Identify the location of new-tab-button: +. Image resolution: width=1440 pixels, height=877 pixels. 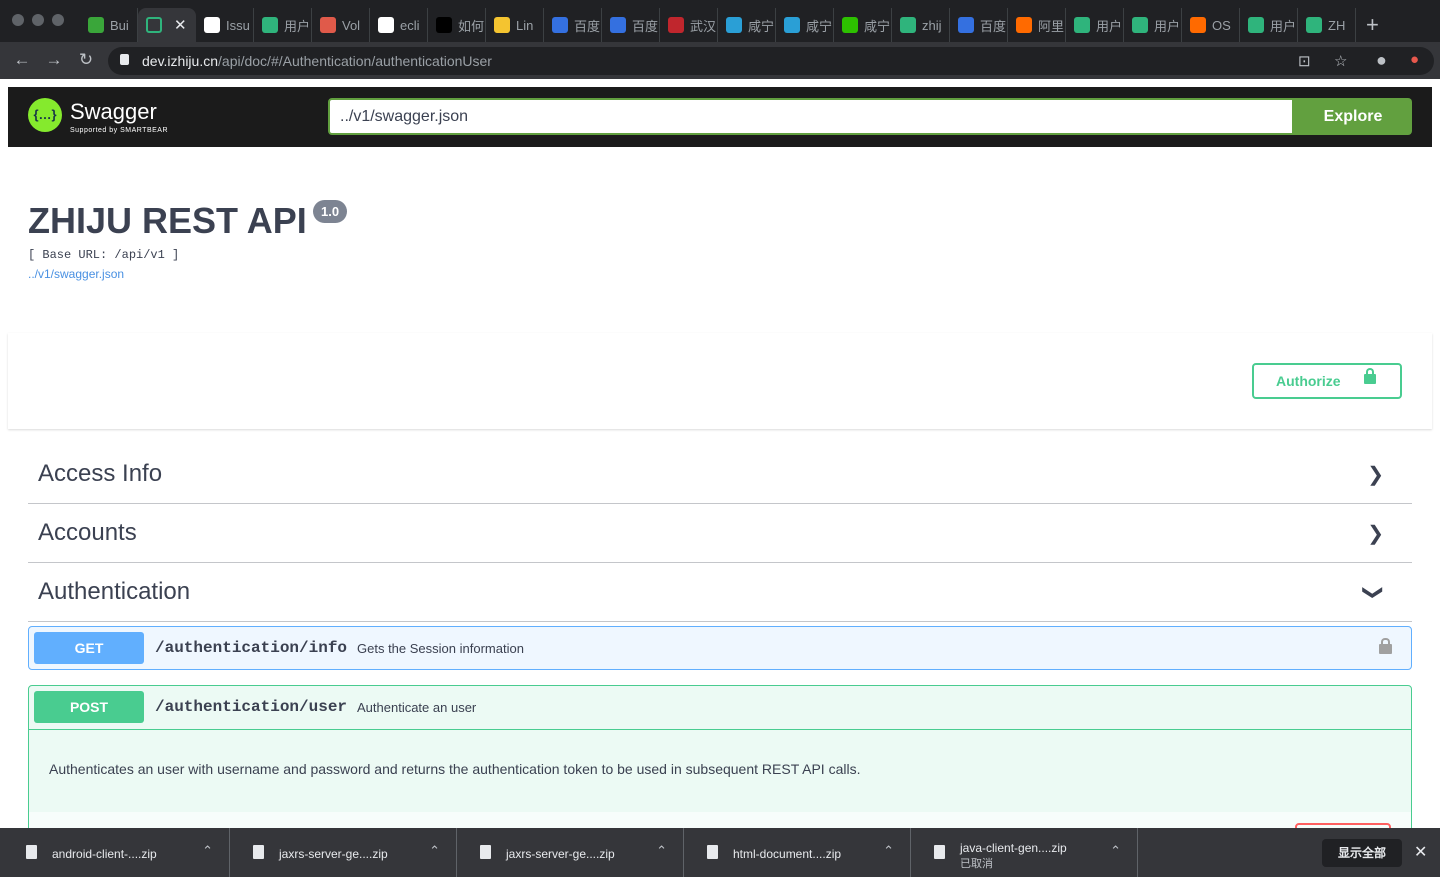
(1372, 25).